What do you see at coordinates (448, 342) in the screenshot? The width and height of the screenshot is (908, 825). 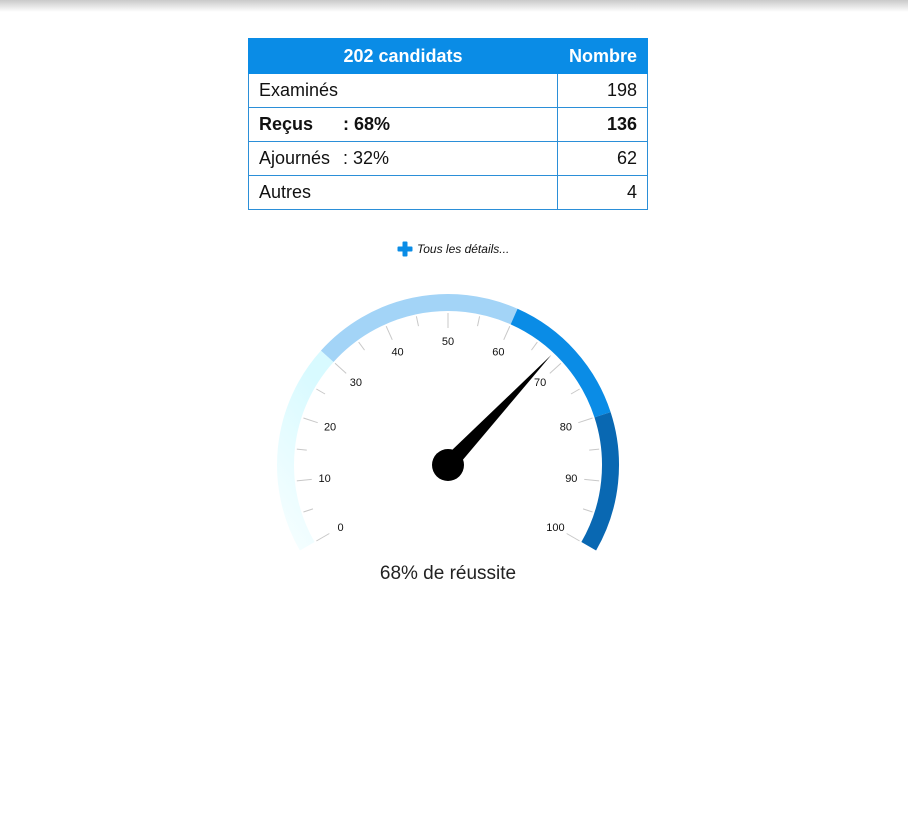 I see `gauge-tick-label: 50` at bounding box center [448, 342].